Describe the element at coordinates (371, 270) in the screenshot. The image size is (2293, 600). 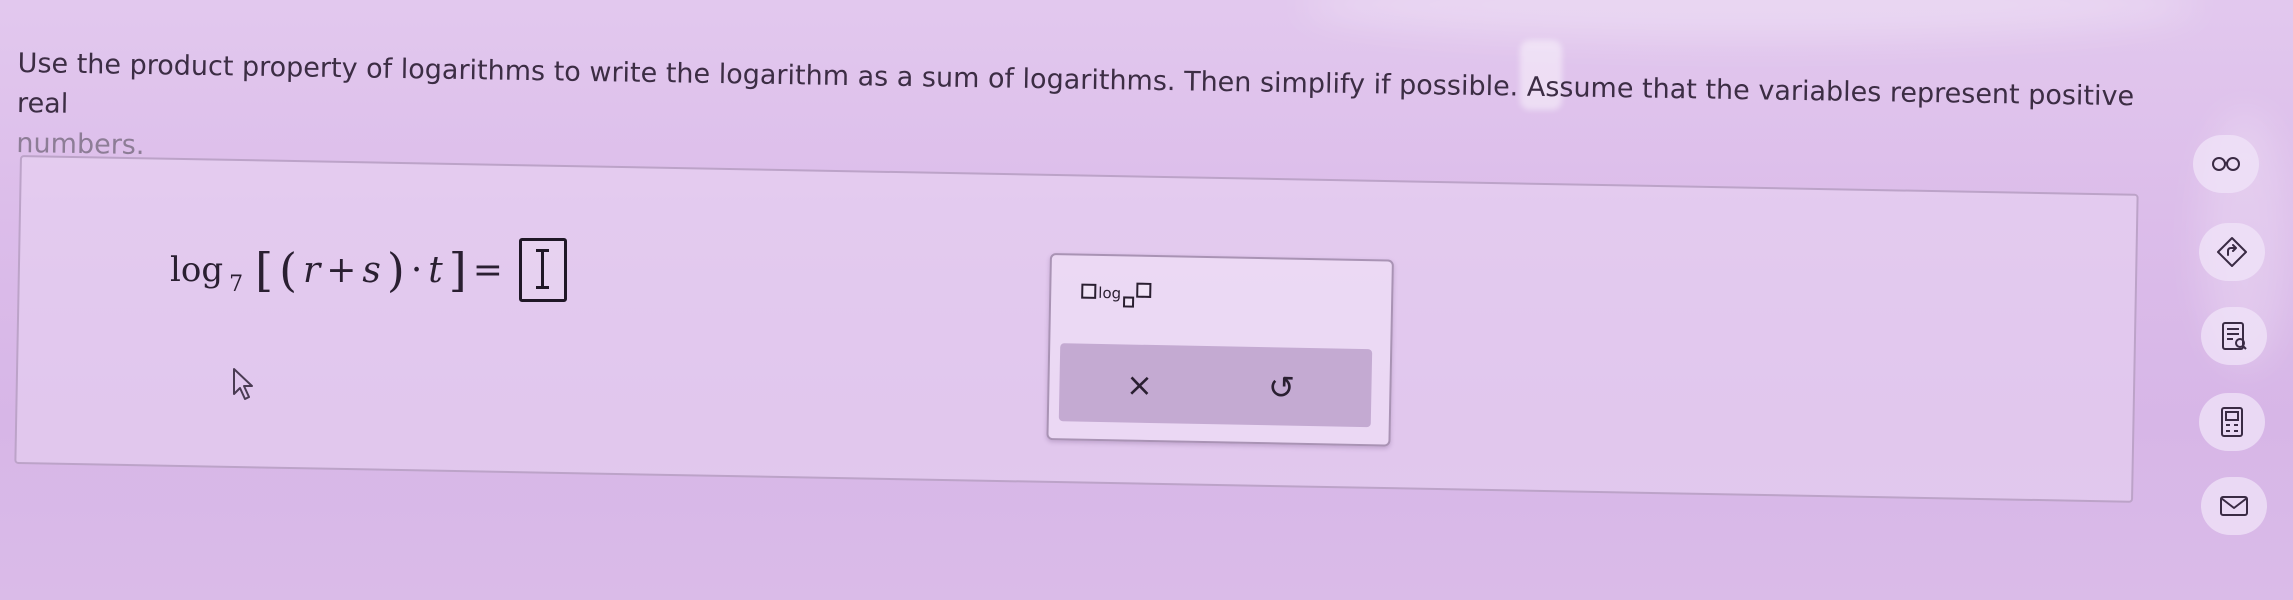
I see `variable-s: s` at that location.